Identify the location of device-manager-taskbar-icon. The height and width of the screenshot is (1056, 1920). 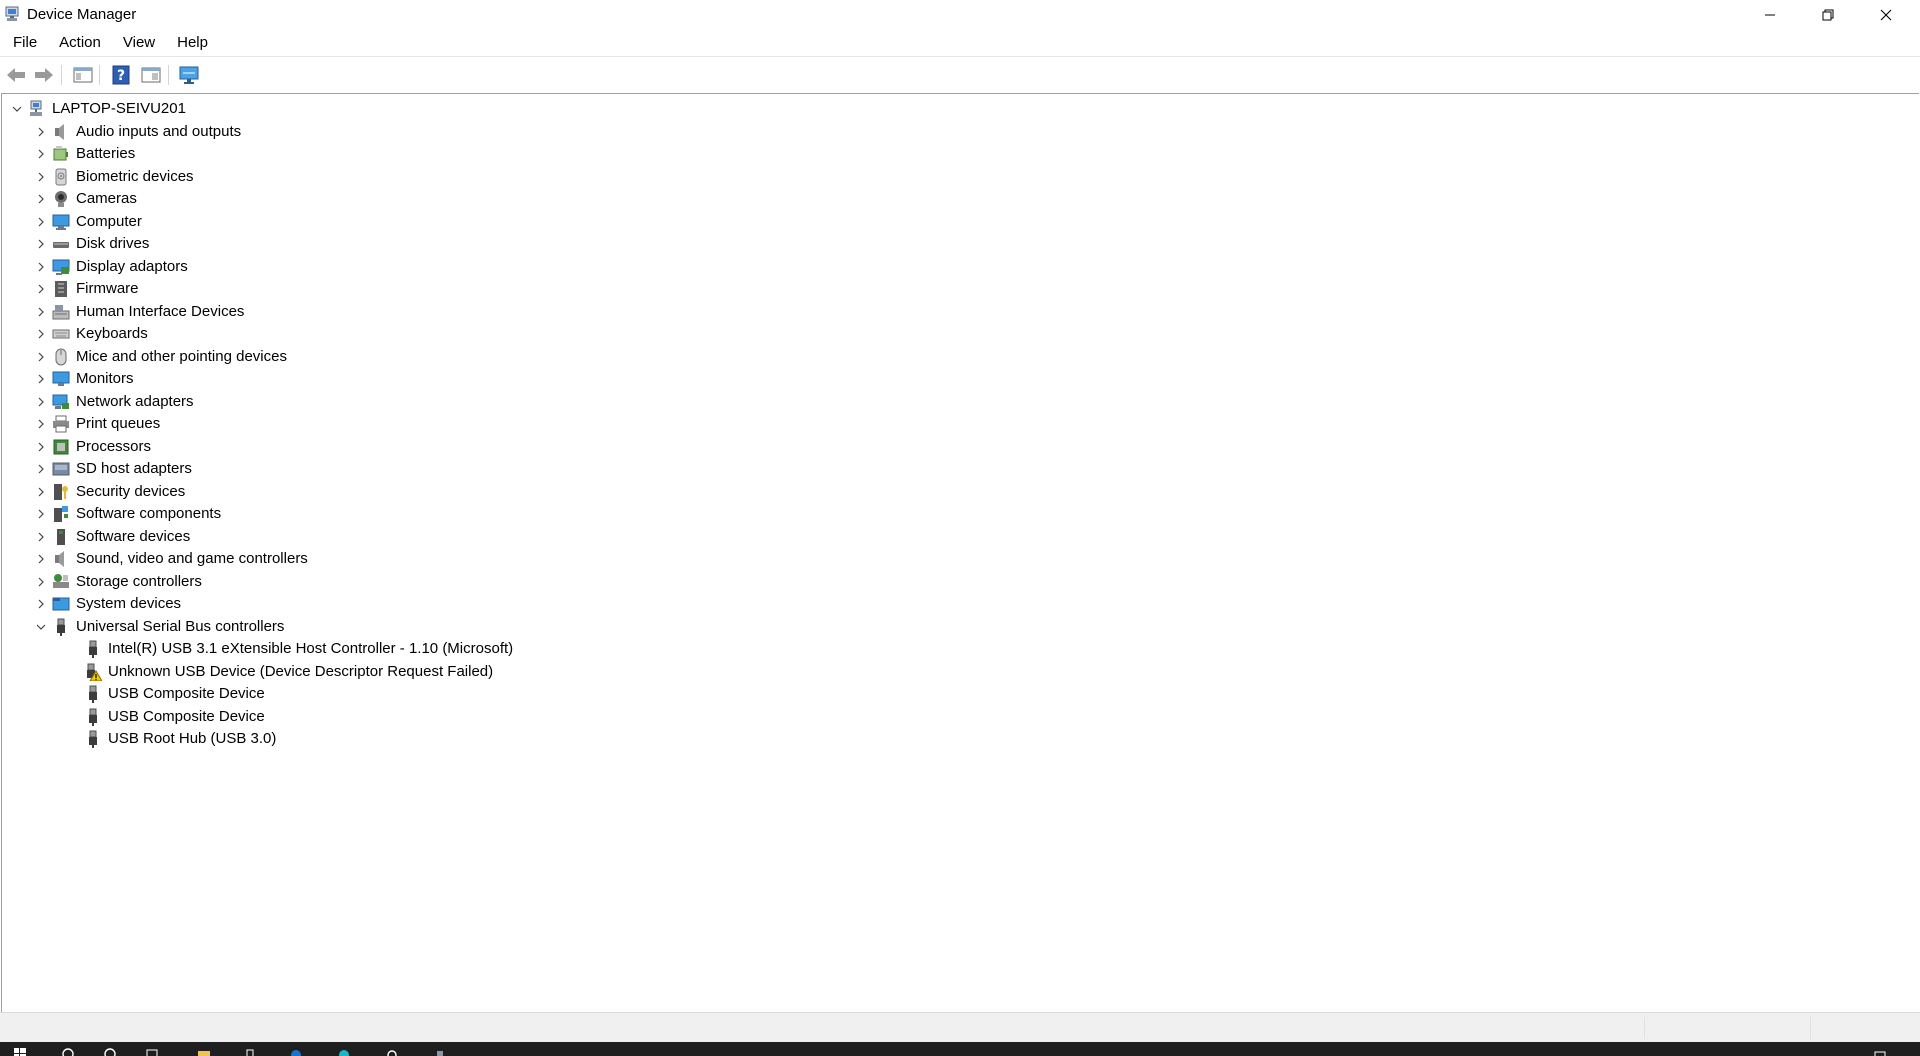
(440, 1052).